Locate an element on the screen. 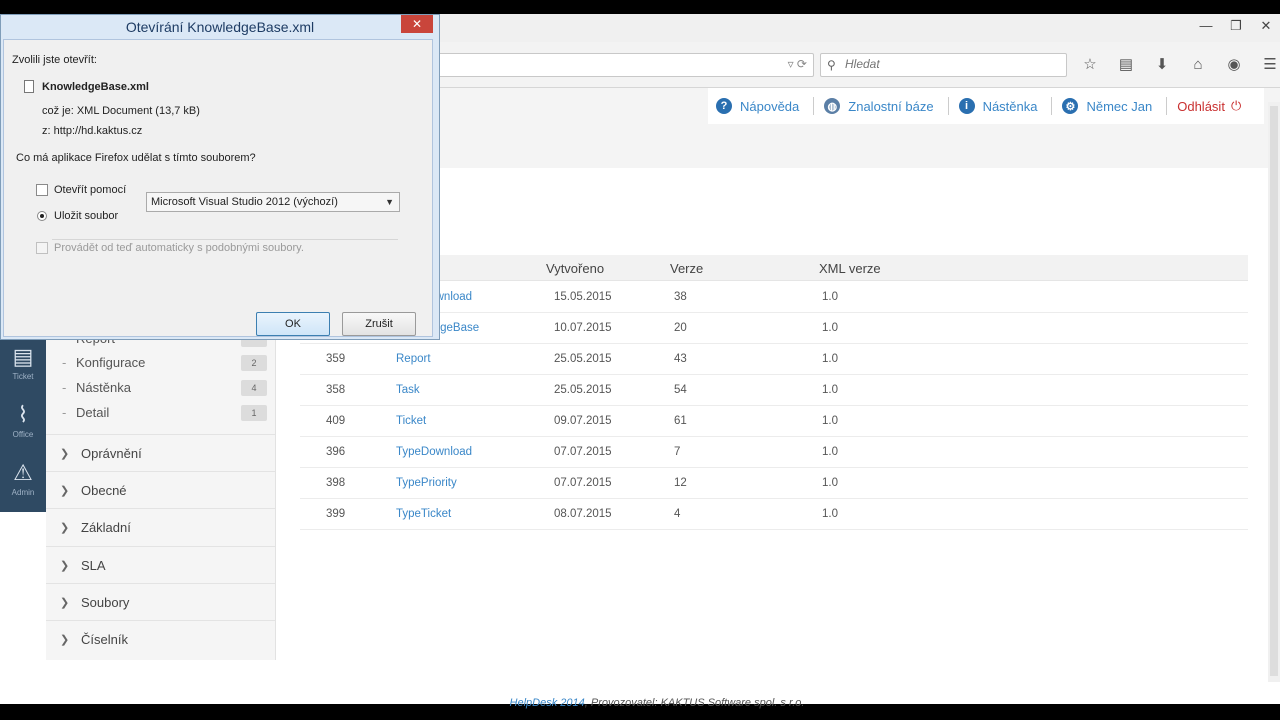 This screenshot has width=1280, height=720. search-box: ⚲ is located at coordinates (943, 65).